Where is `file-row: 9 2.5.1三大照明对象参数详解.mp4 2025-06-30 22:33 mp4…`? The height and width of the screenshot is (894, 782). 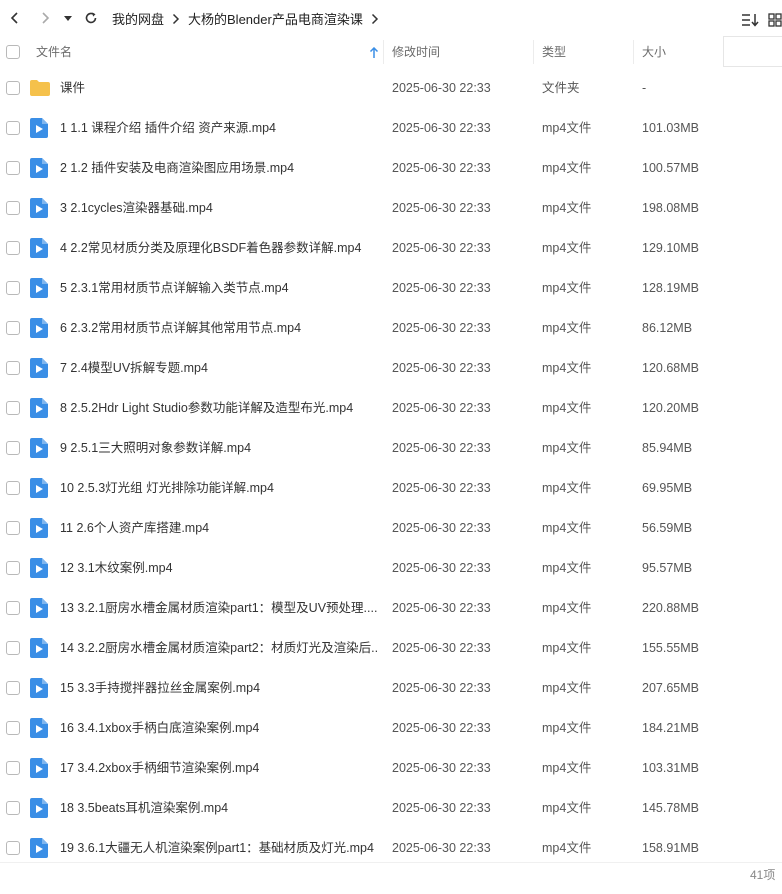 file-row: 9 2.5.1三大照明对象参数详解.mp4 2025-06-30 22:33 mp4… is located at coordinates (391, 448).